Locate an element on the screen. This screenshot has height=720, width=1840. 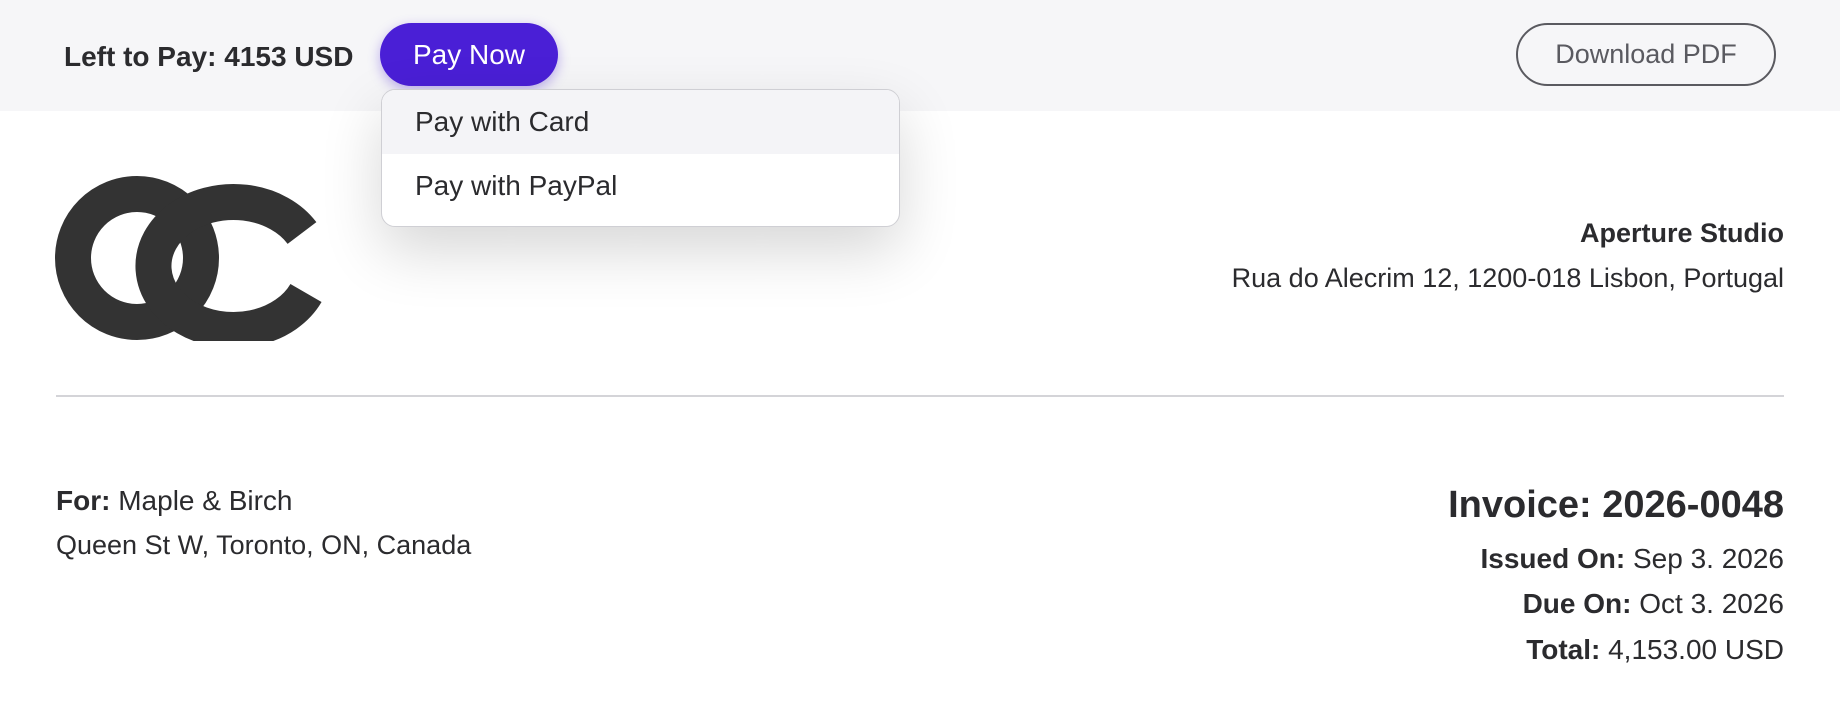
pay-now-button: Pay Now is located at coordinates (469, 54).